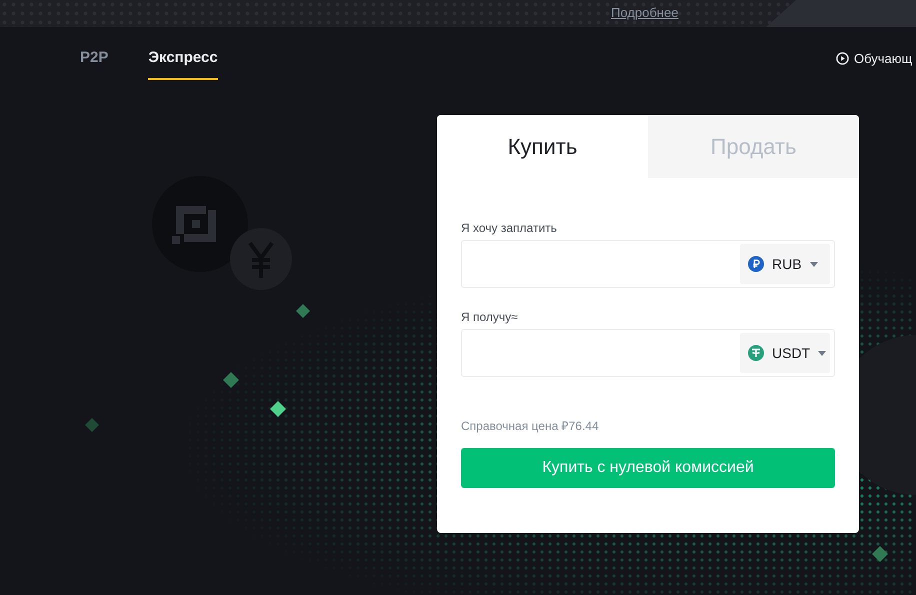 This screenshot has height=595, width=916. What do you see at coordinates (648, 264) in the screenshot?
I see `amount-field: RUB` at bounding box center [648, 264].